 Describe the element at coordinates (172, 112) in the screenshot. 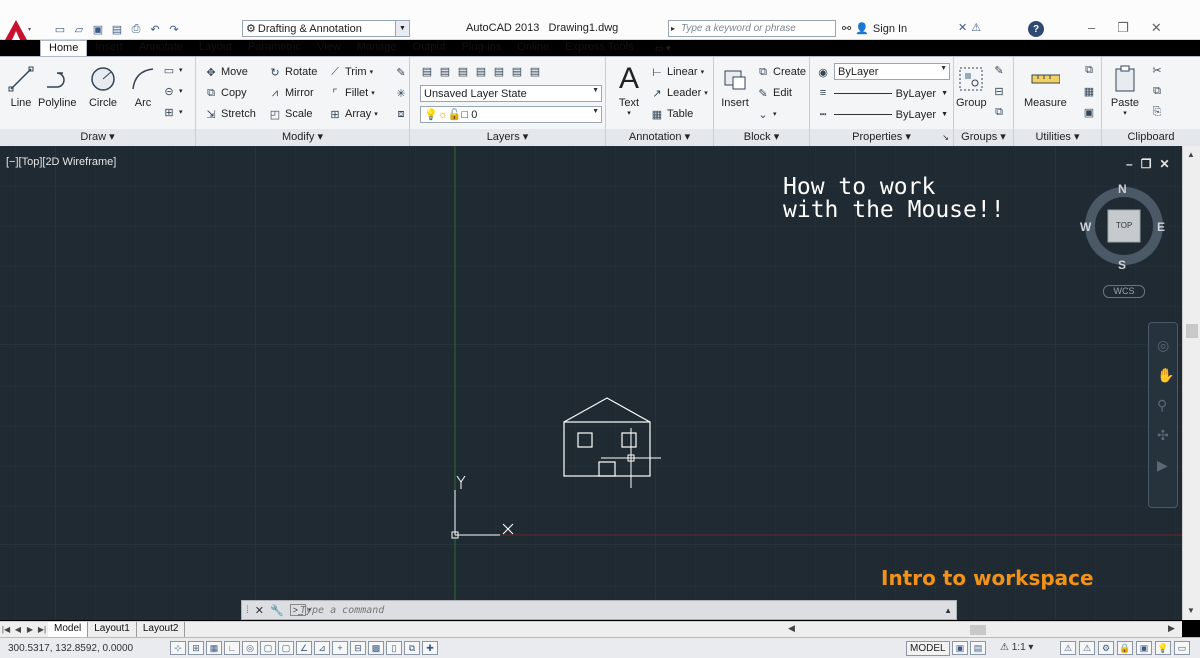

I see `boundary-button: ⊞ ▾` at that location.